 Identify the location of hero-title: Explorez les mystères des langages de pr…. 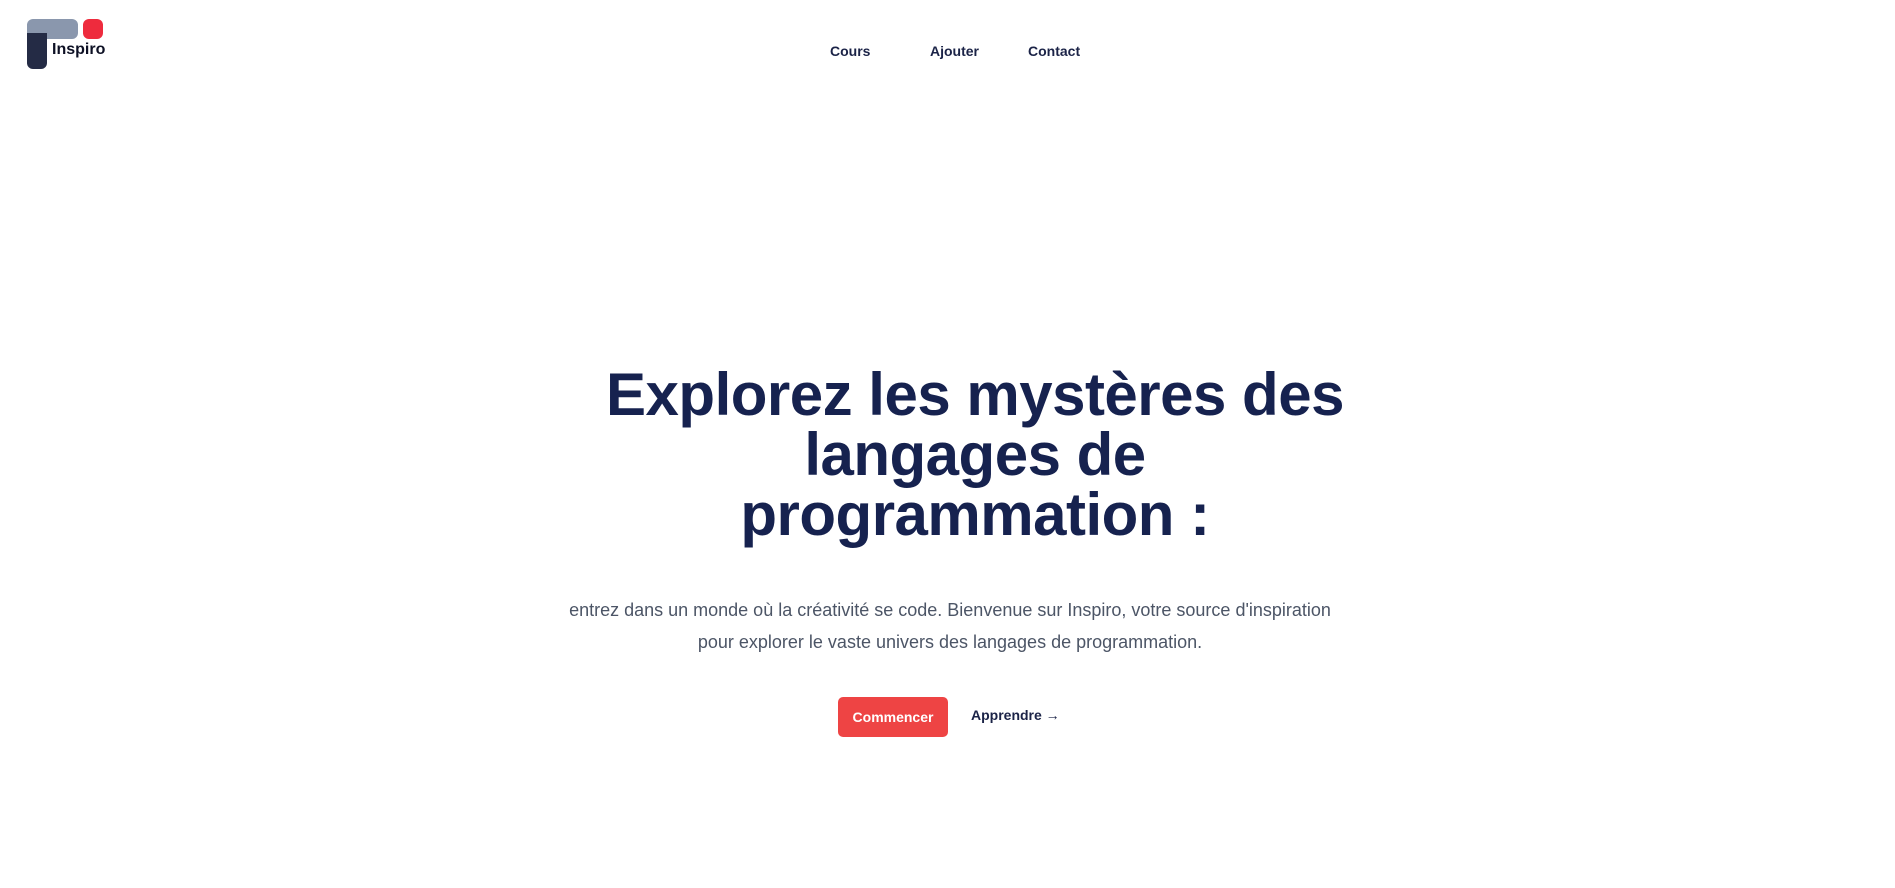
(975, 454).